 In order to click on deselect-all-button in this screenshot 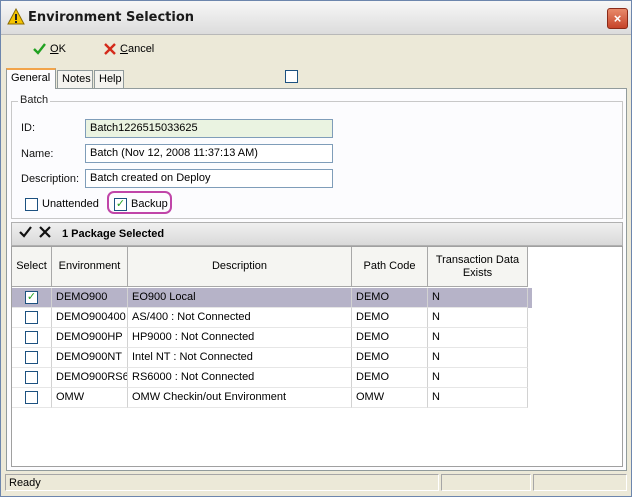, I will do `click(45, 233)`.